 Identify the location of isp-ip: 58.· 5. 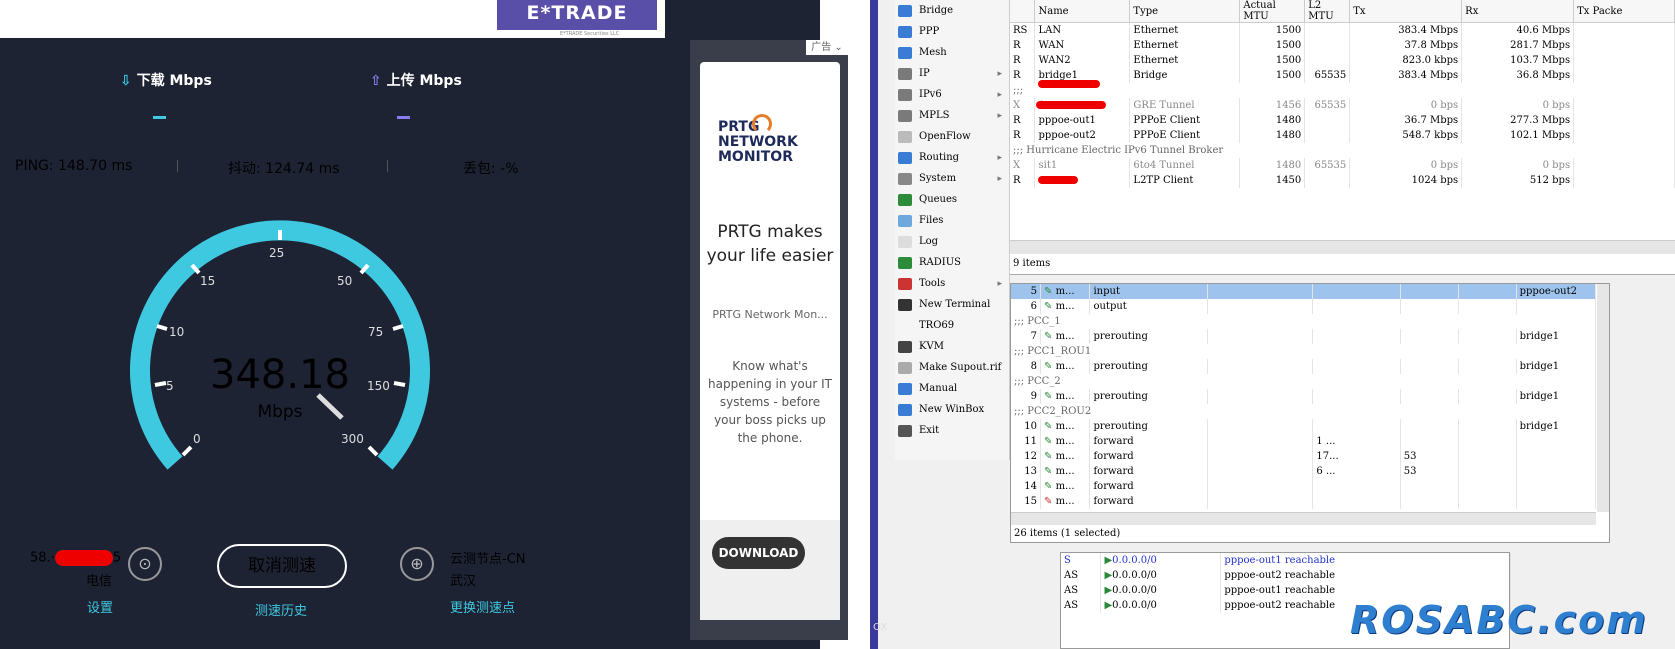
(75, 558).